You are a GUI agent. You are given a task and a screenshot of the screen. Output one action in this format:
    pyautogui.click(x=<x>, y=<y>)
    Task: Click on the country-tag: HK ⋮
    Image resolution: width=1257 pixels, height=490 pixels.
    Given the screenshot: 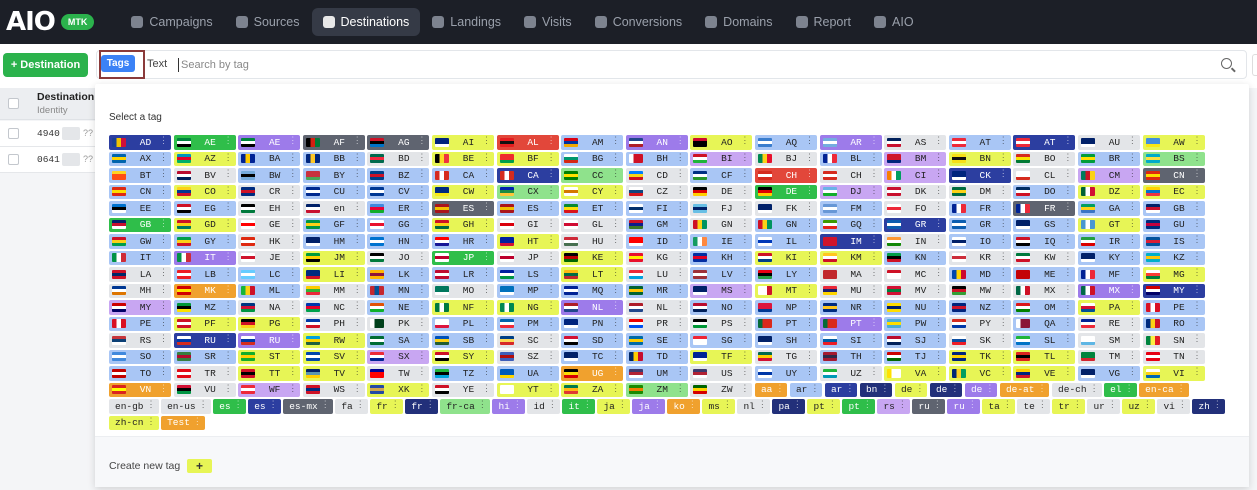 What is the action you would take?
    pyautogui.click(x=269, y=241)
    